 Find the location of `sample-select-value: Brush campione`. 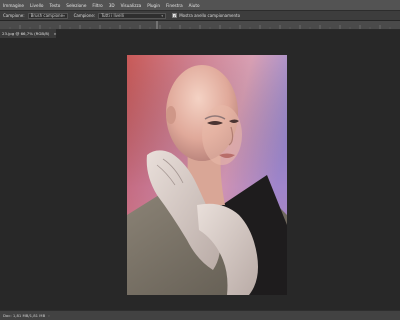

sample-select-value: Brush campione is located at coordinates (47, 15).